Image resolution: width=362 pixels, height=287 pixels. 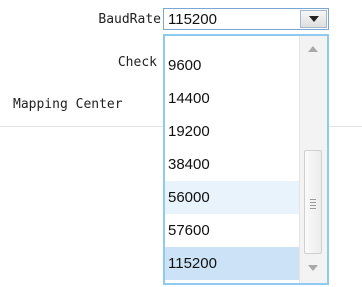 What do you see at coordinates (192, 19) in the screenshot?
I see `baudrate-select-value: 115200` at bounding box center [192, 19].